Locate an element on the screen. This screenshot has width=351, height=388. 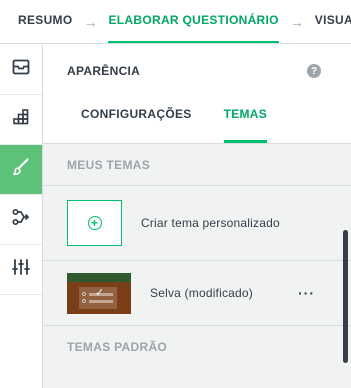
panel-scrollbar is located at coordinates (345, 296).